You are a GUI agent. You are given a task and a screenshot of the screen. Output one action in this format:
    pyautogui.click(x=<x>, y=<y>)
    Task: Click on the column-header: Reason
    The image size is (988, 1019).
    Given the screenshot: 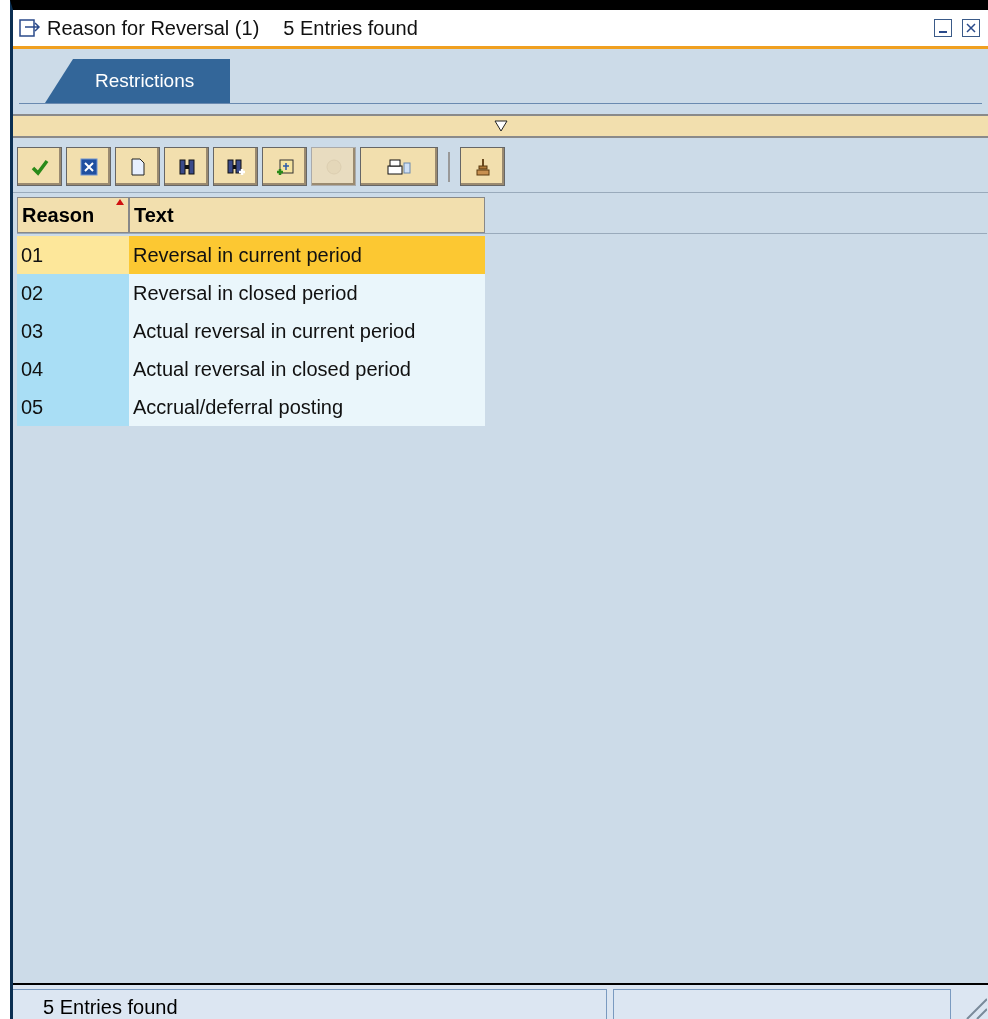 What is the action you would take?
    pyautogui.click(x=73, y=215)
    